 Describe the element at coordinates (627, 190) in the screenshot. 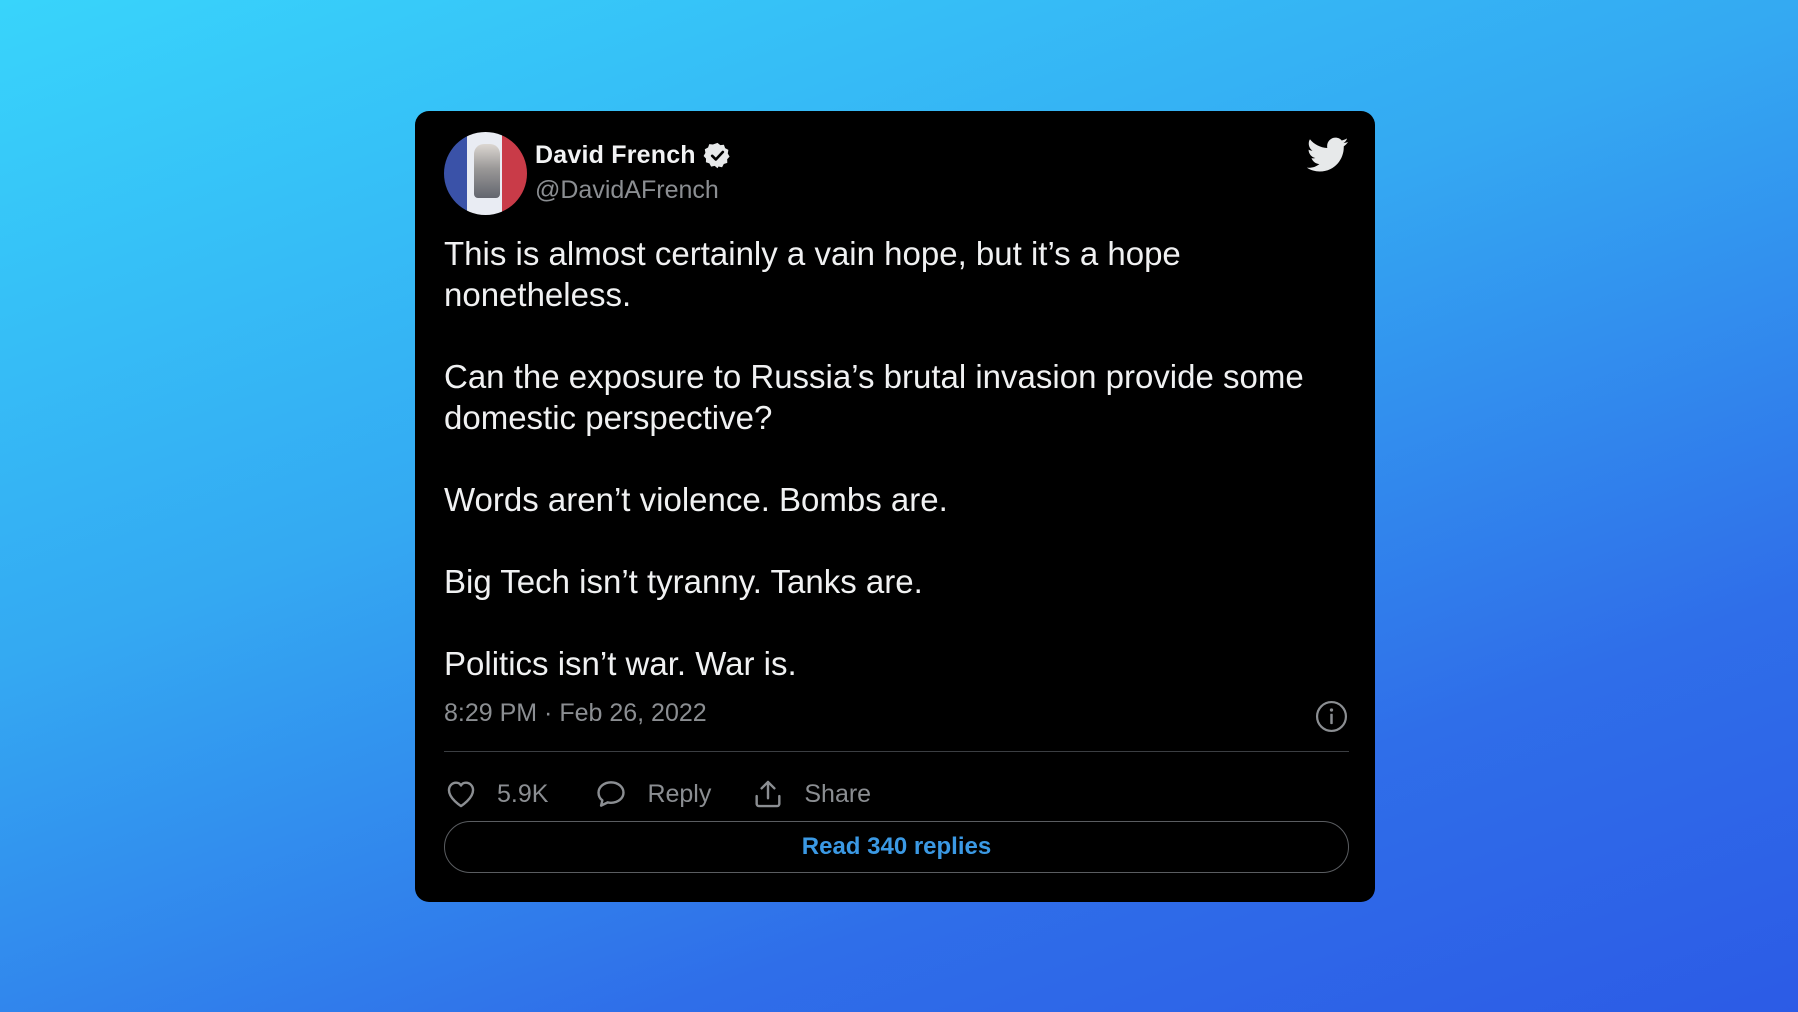

I see `author-handle: @DavidAFrench` at that location.